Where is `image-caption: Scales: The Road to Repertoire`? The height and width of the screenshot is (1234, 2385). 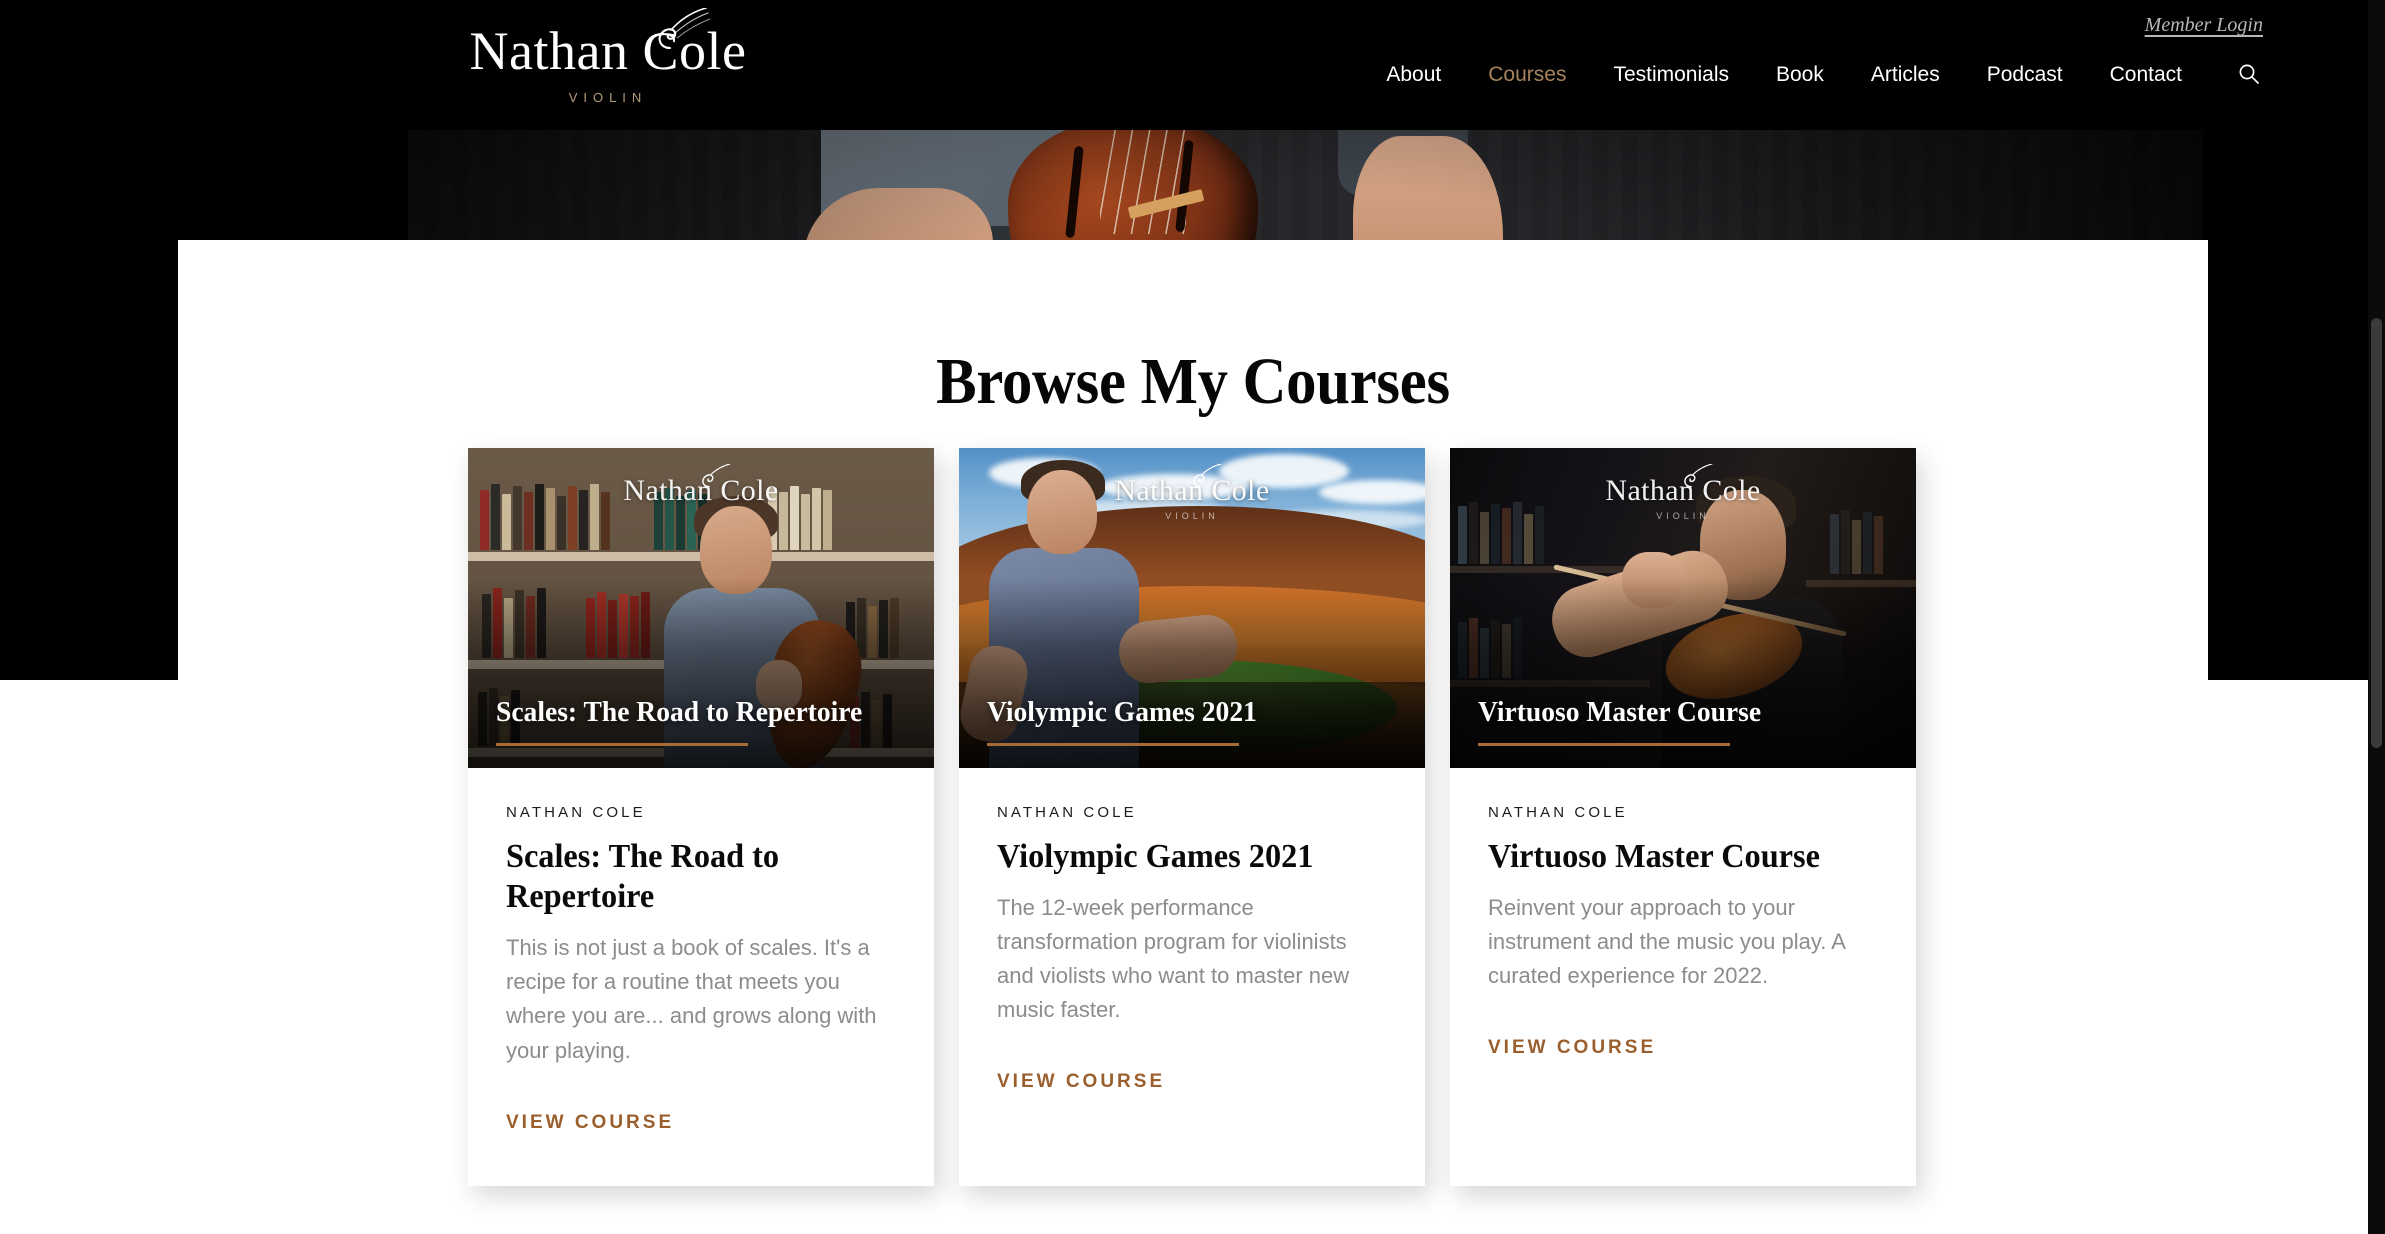
image-caption: Scales: The Road to Repertoire is located at coordinates (695, 720).